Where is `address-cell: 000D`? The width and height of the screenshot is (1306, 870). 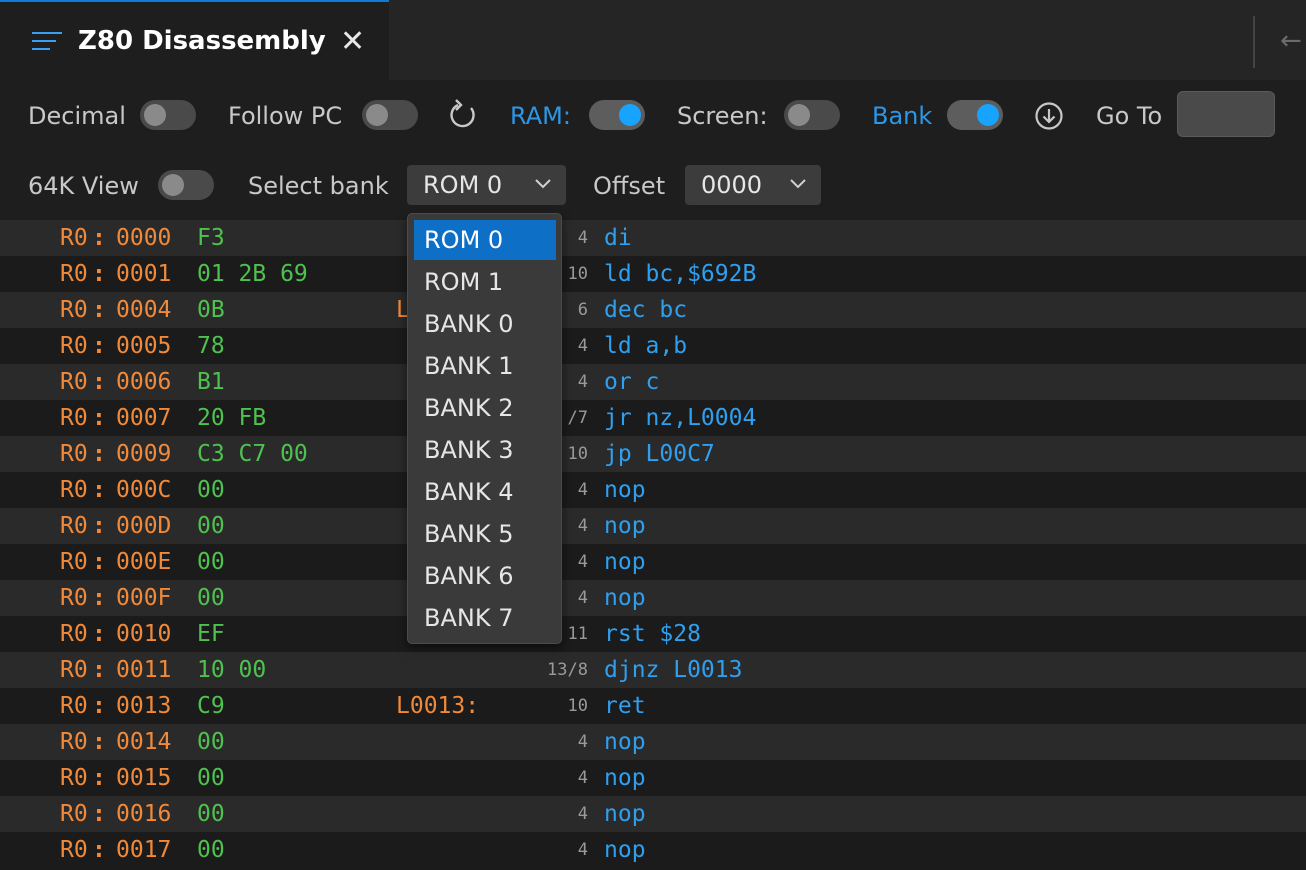
address-cell: 000D is located at coordinates (144, 526).